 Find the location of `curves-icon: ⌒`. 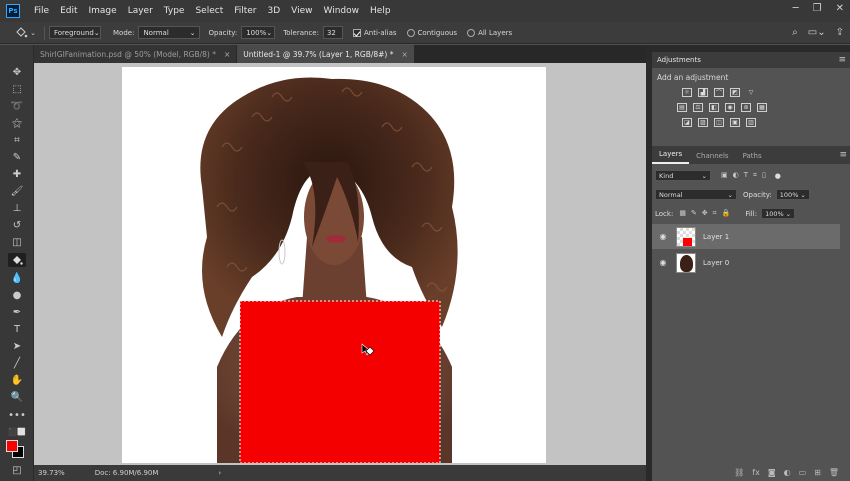

curves-icon: ⌒ is located at coordinates (719, 92).